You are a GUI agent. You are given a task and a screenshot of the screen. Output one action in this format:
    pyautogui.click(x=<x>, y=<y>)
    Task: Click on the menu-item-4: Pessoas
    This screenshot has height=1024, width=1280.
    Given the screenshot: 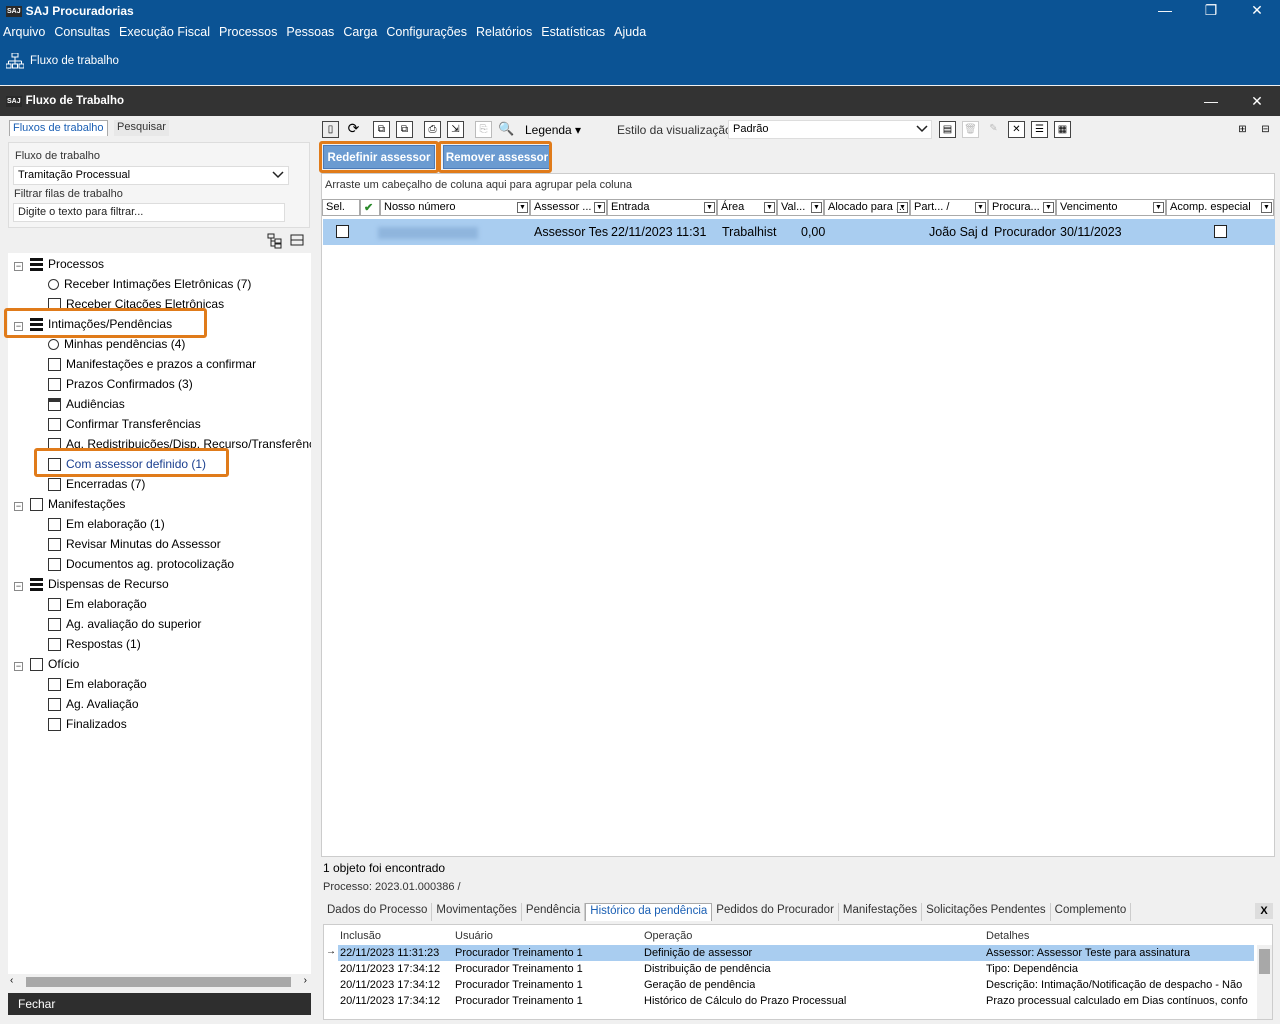 What is the action you would take?
    pyautogui.click(x=310, y=32)
    